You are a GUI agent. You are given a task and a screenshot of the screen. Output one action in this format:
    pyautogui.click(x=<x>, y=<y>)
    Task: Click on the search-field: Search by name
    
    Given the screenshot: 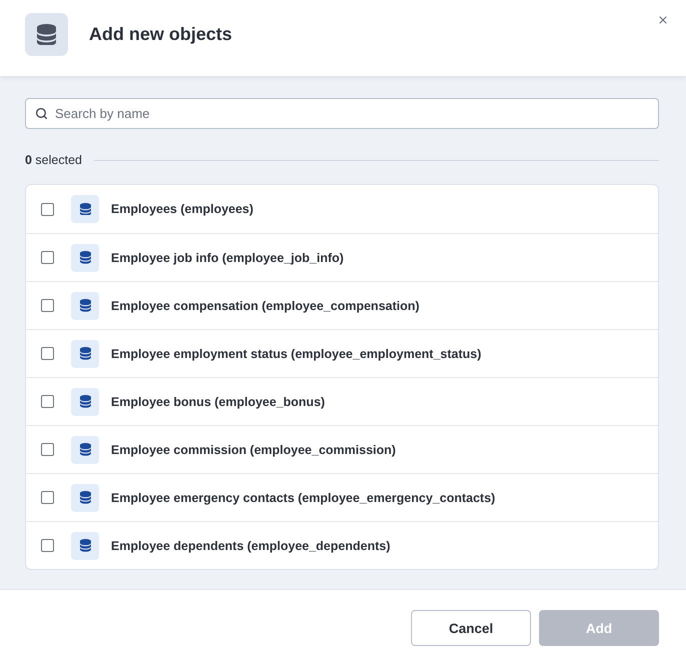 What is the action you would take?
    pyautogui.click(x=342, y=113)
    